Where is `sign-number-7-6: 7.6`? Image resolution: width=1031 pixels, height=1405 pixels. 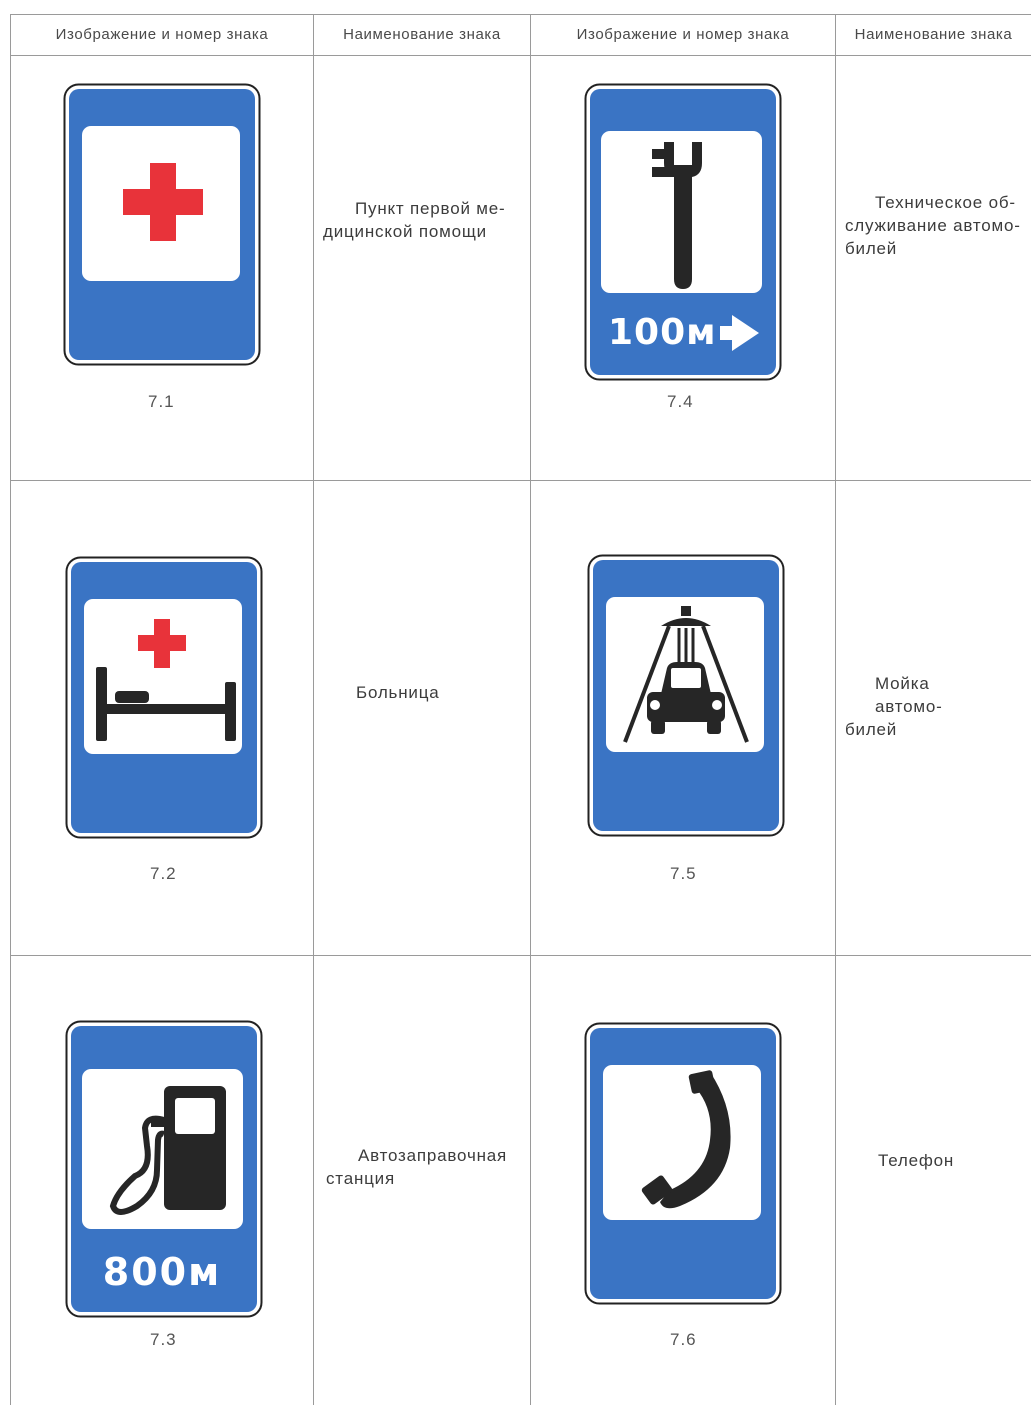 sign-number-7-6: 7.6 is located at coordinates (683, 1339).